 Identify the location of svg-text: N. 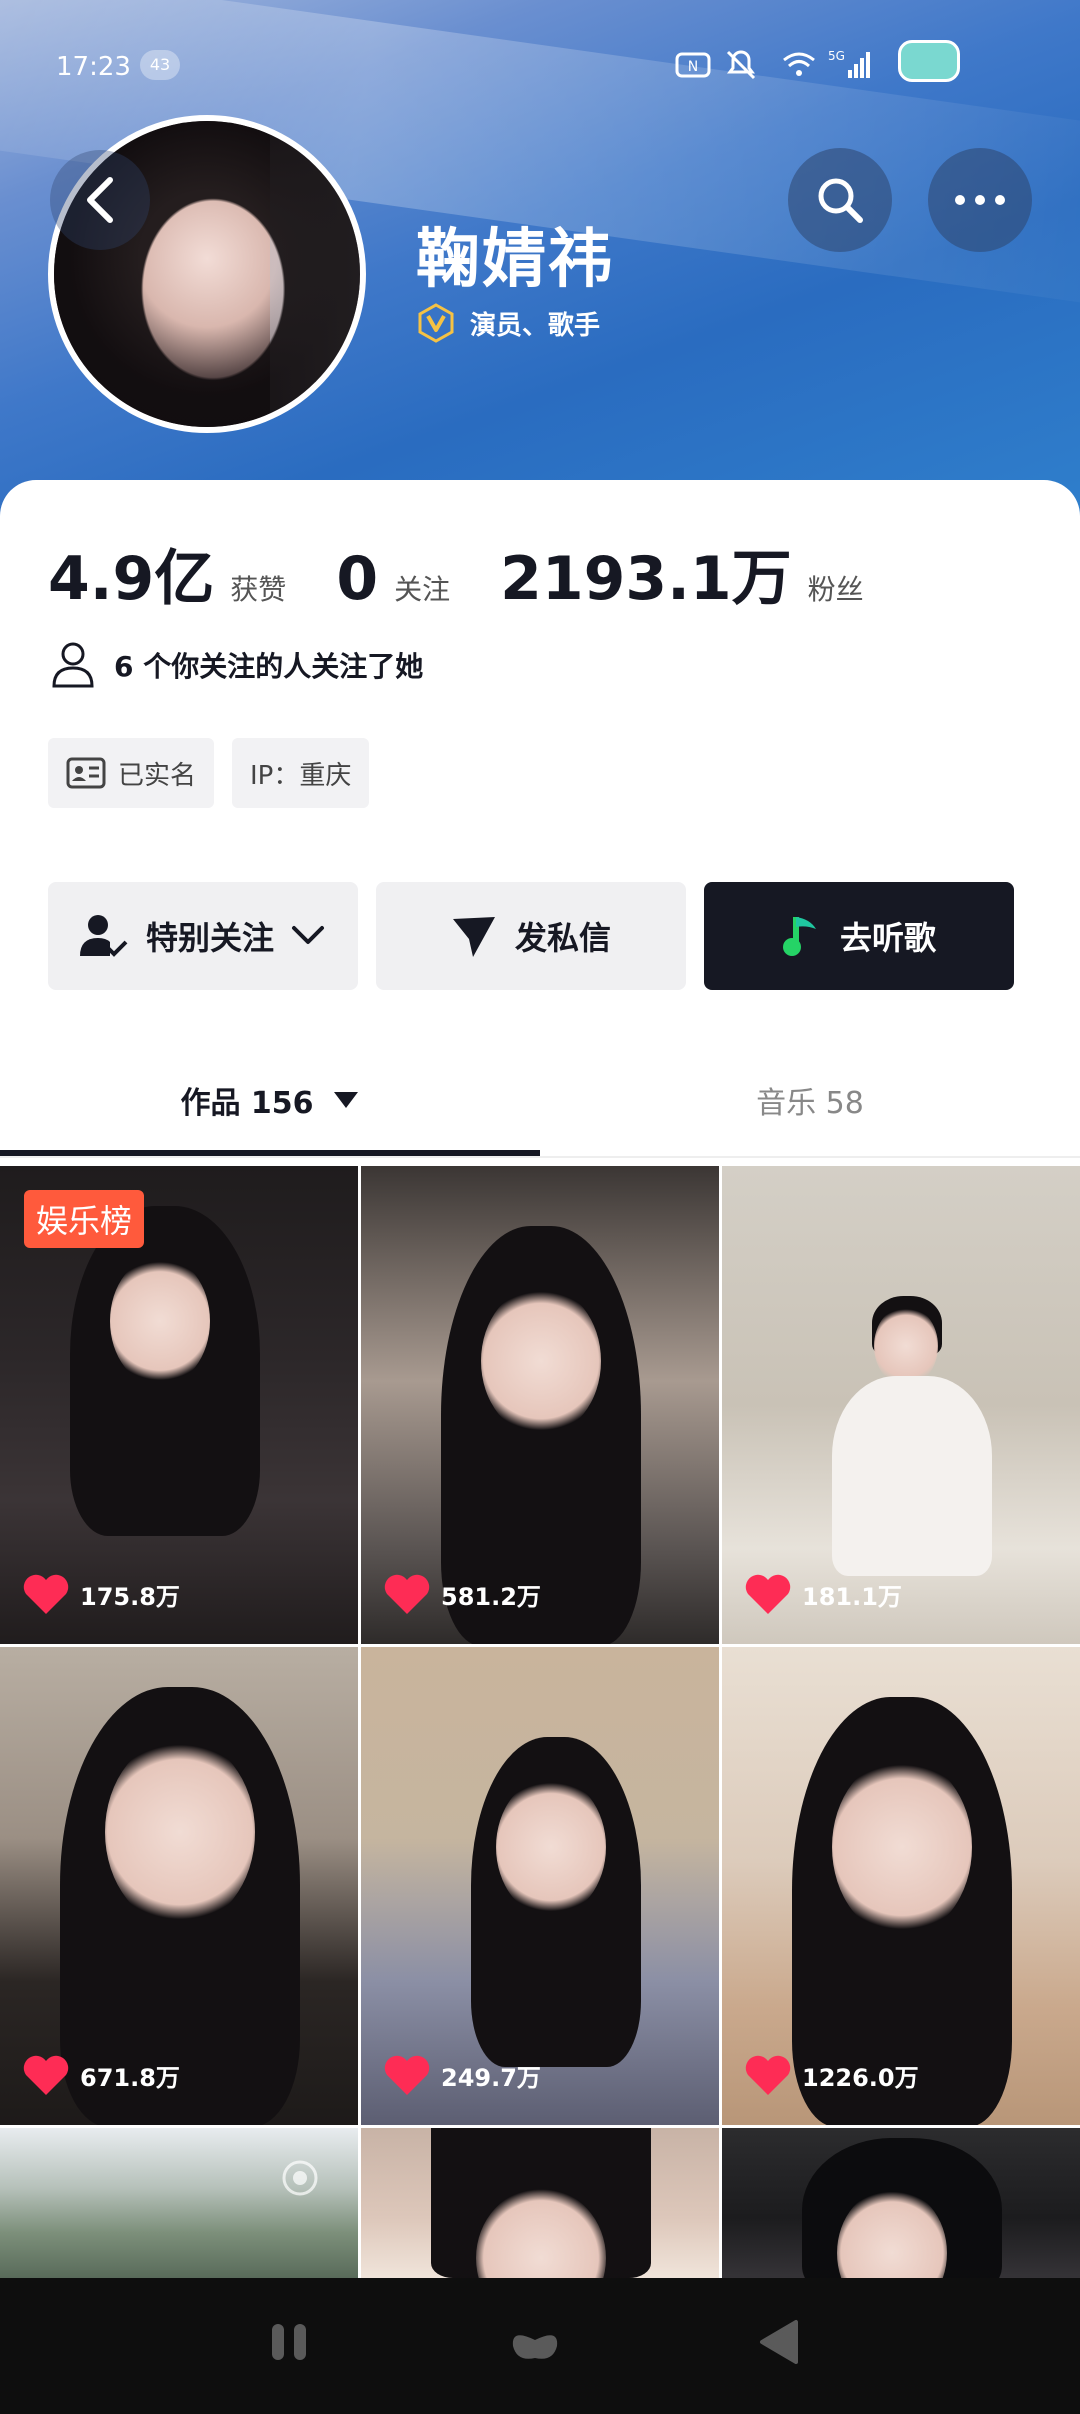
(693, 67).